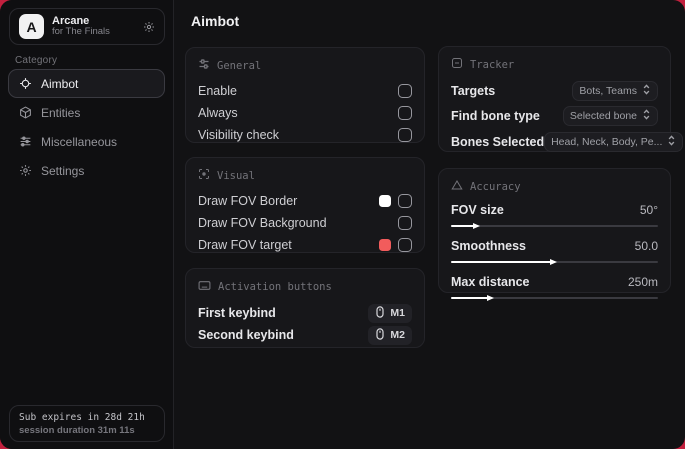 The width and height of the screenshot is (685, 449). Describe the element at coordinates (248, 201) in the screenshot. I see `setting-label: Draw FOV Border` at that location.